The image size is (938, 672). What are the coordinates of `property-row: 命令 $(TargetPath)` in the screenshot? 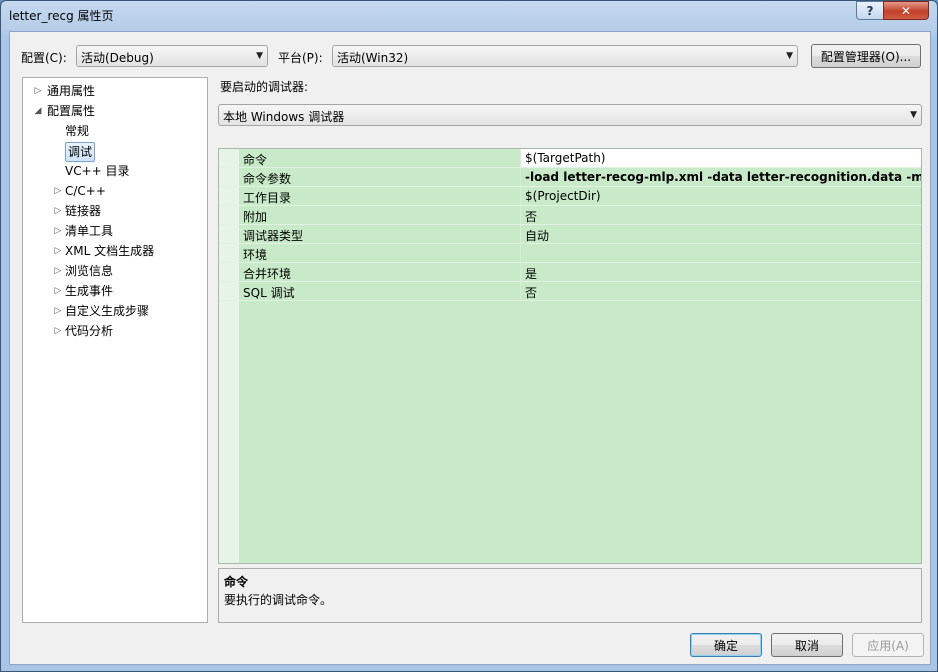 It's located at (570, 158).